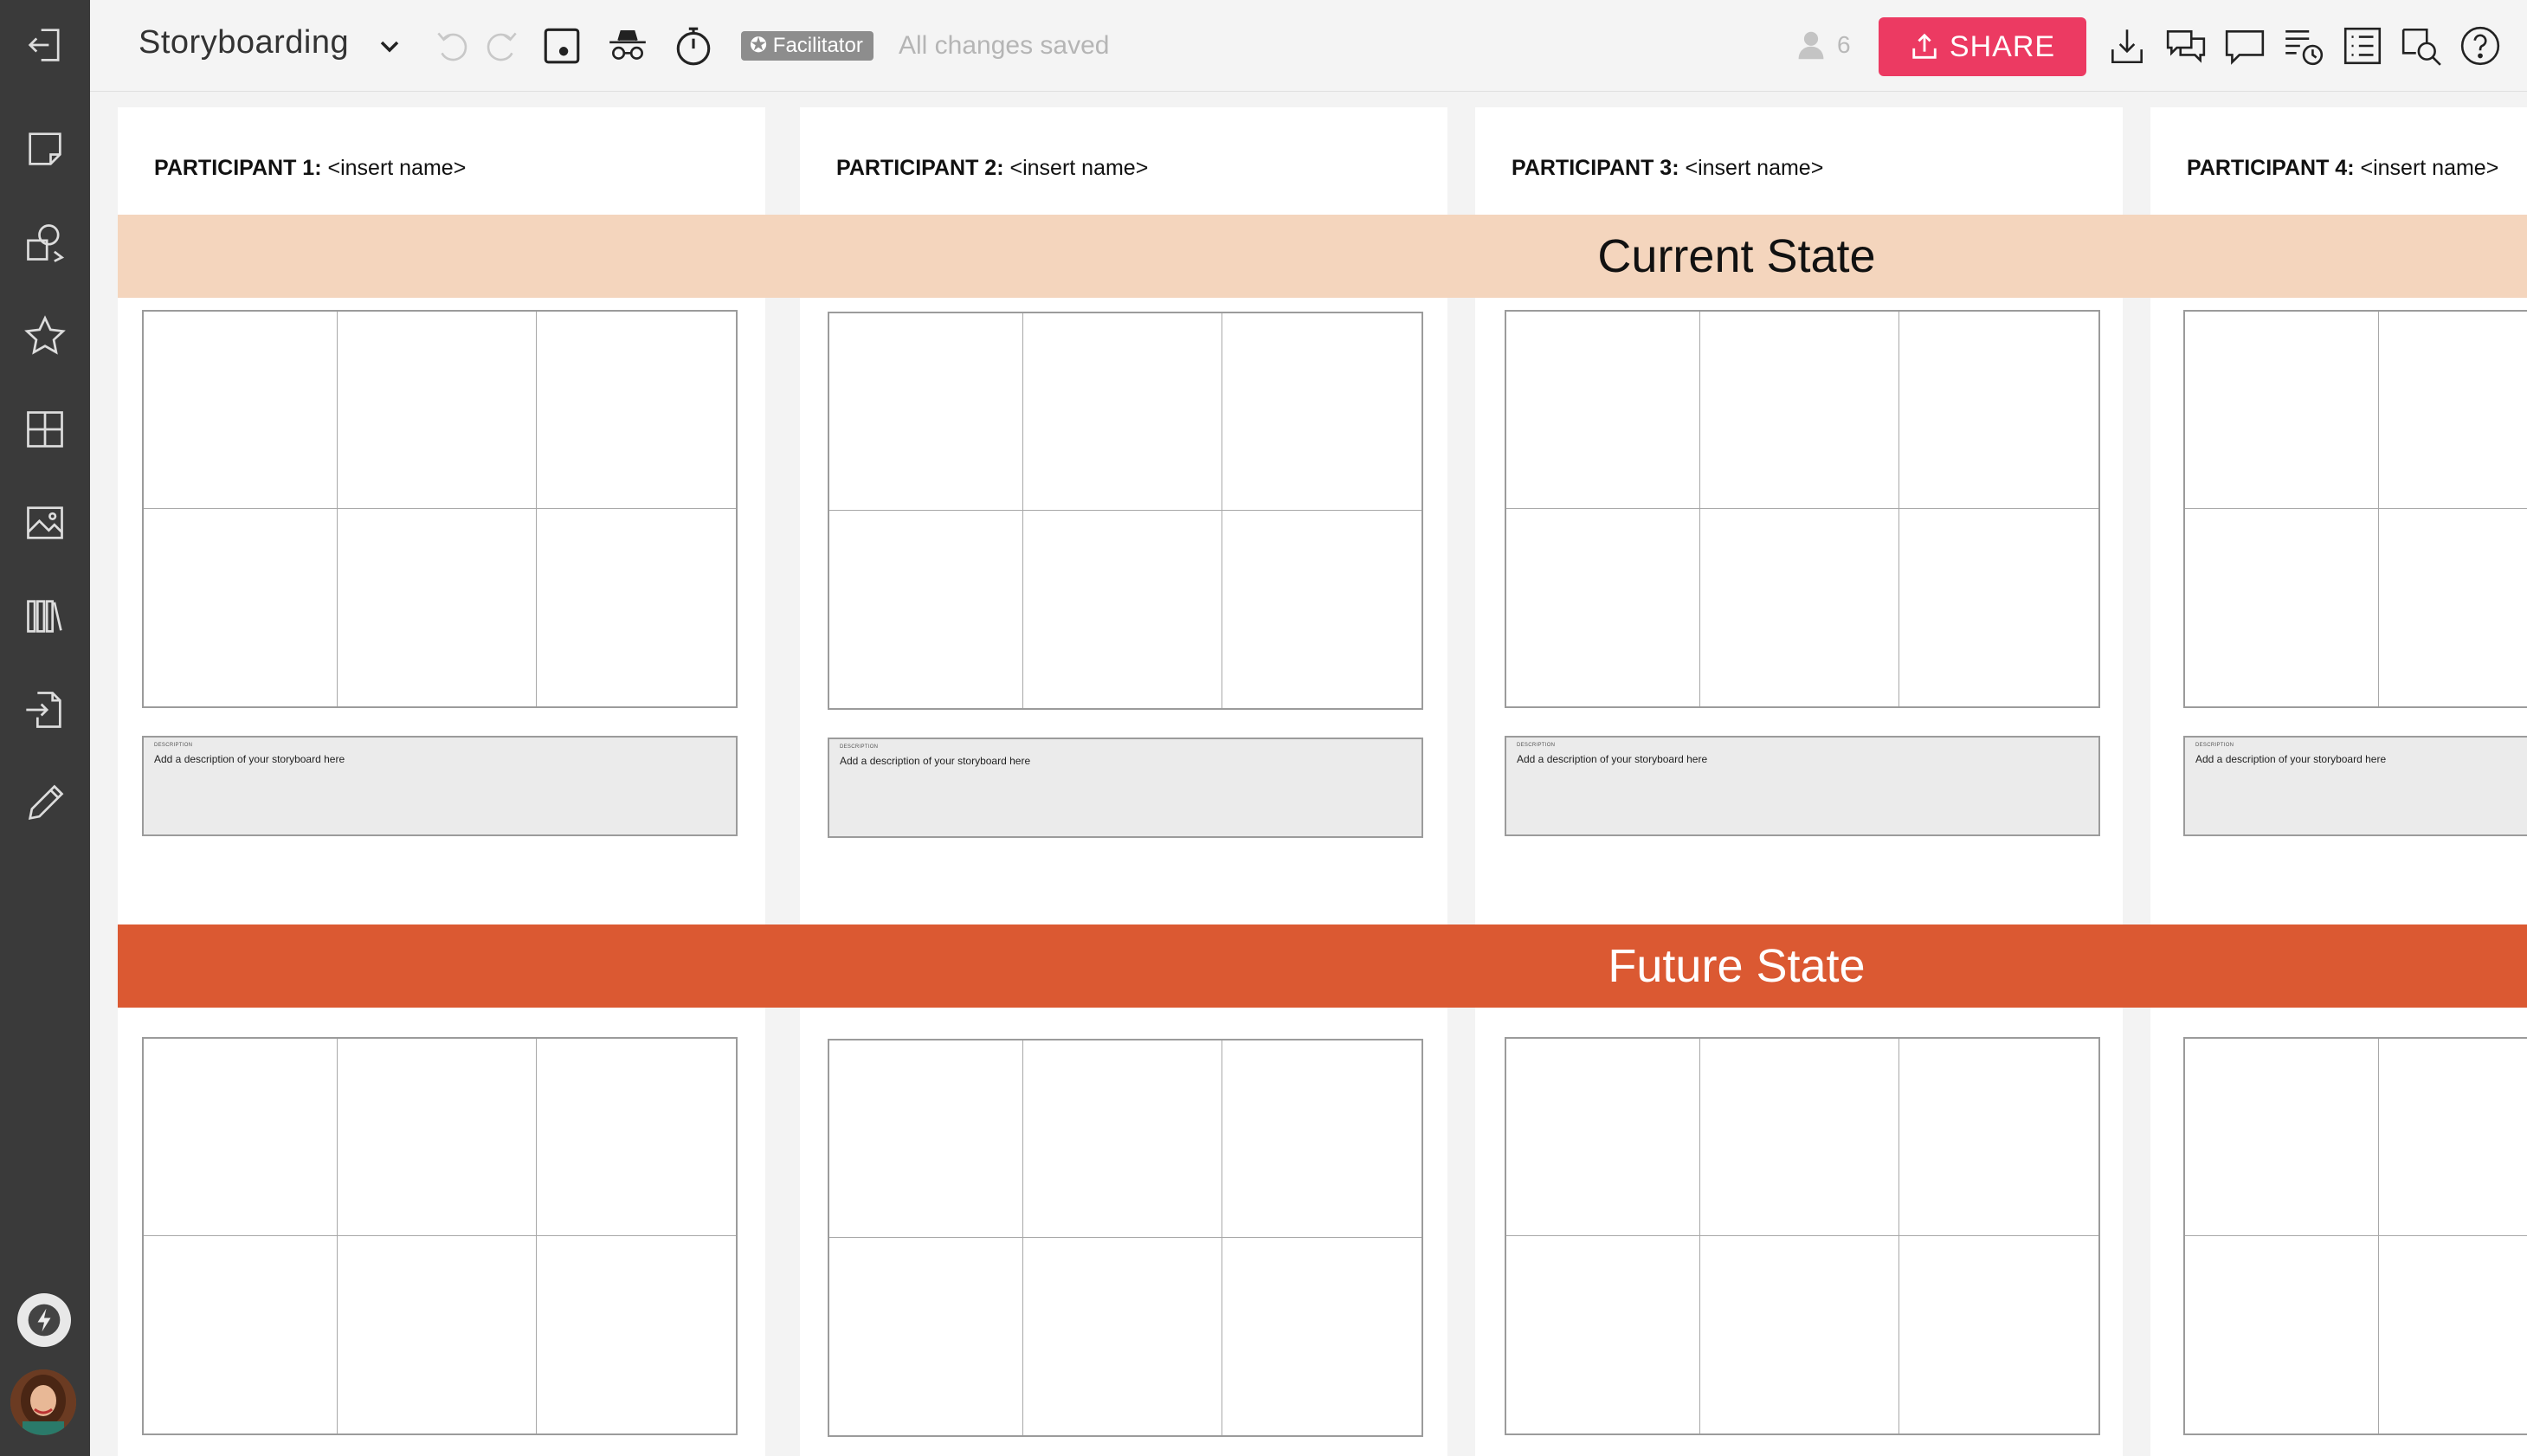 The image size is (2527, 1456). What do you see at coordinates (2342, 168) in the screenshot?
I see `participant-header-4: PARTICIPANT 4: <insert name>` at bounding box center [2342, 168].